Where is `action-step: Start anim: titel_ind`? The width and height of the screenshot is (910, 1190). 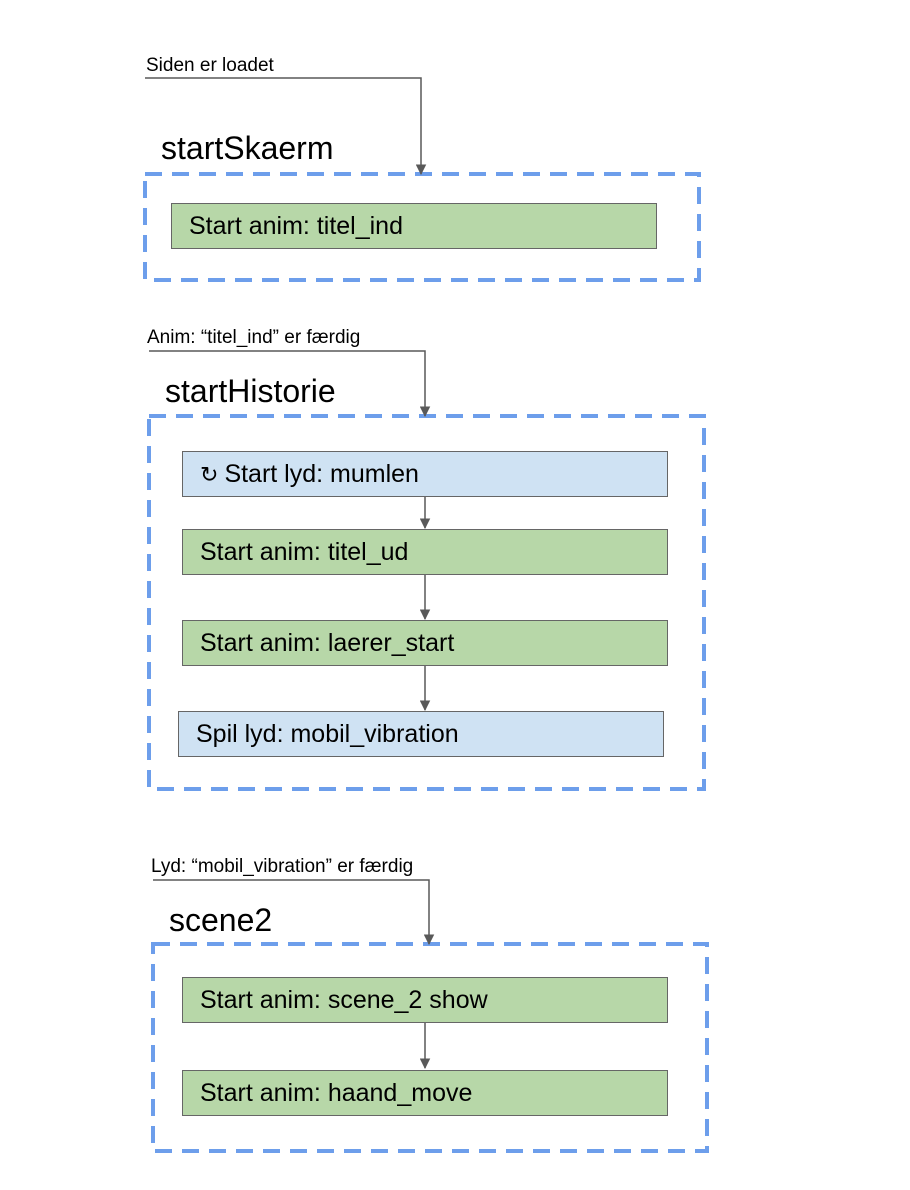 action-step: Start anim: titel_ind is located at coordinates (414, 226).